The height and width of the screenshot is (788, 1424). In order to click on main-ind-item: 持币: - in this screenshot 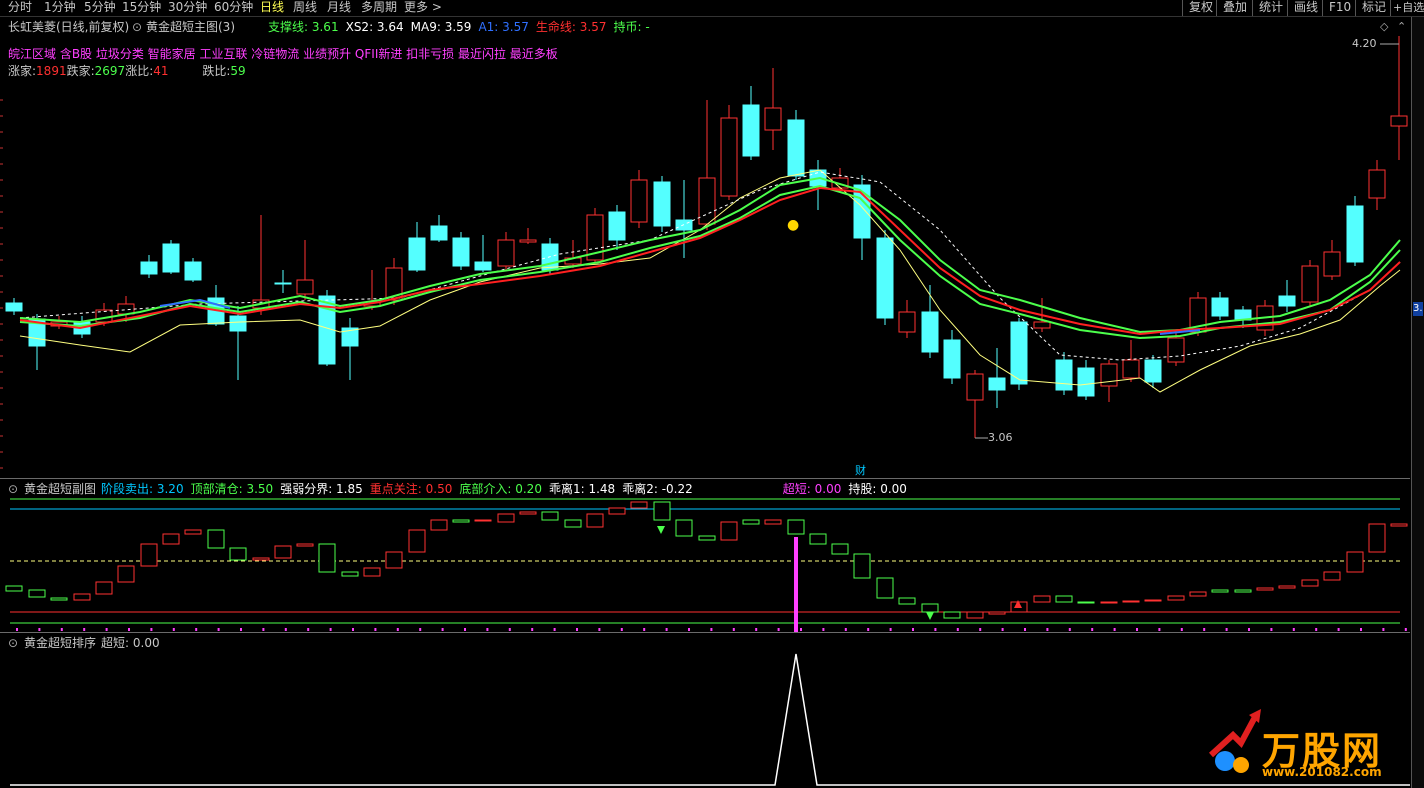, I will do `click(631, 27)`.